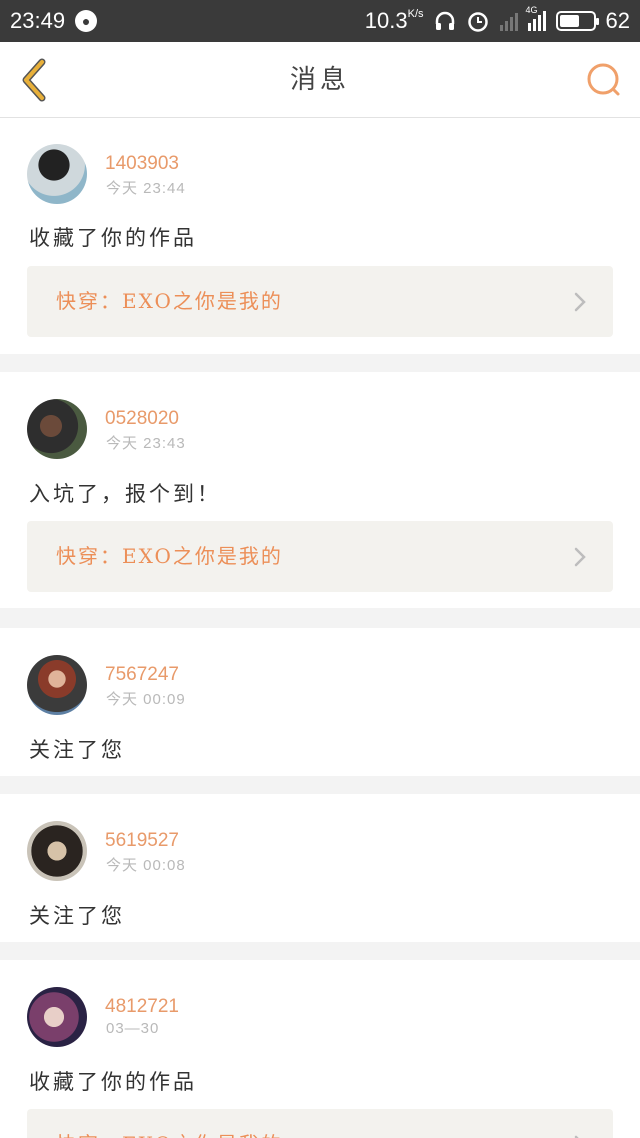  What do you see at coordinates (146, 188) in the screenshot?
I see `timestamp: 今天 23:44` at bounding box center [146, 188].